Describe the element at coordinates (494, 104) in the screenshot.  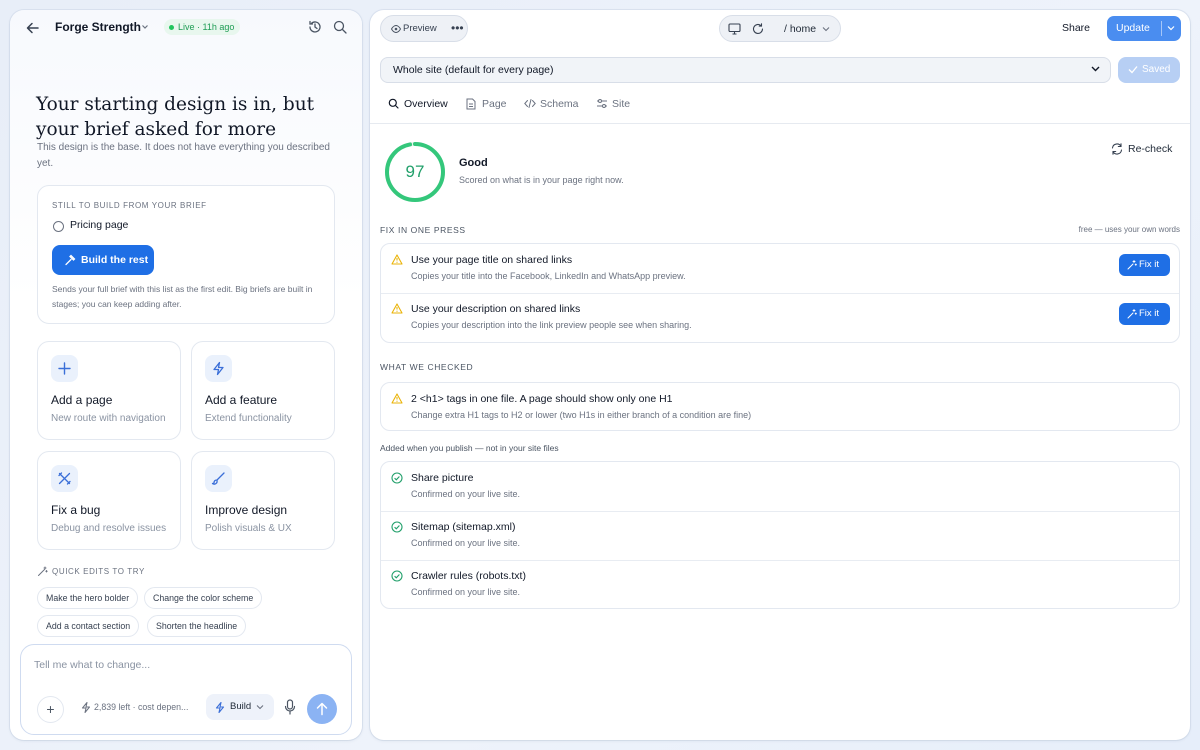
I see `tab-label: Page` at that location.